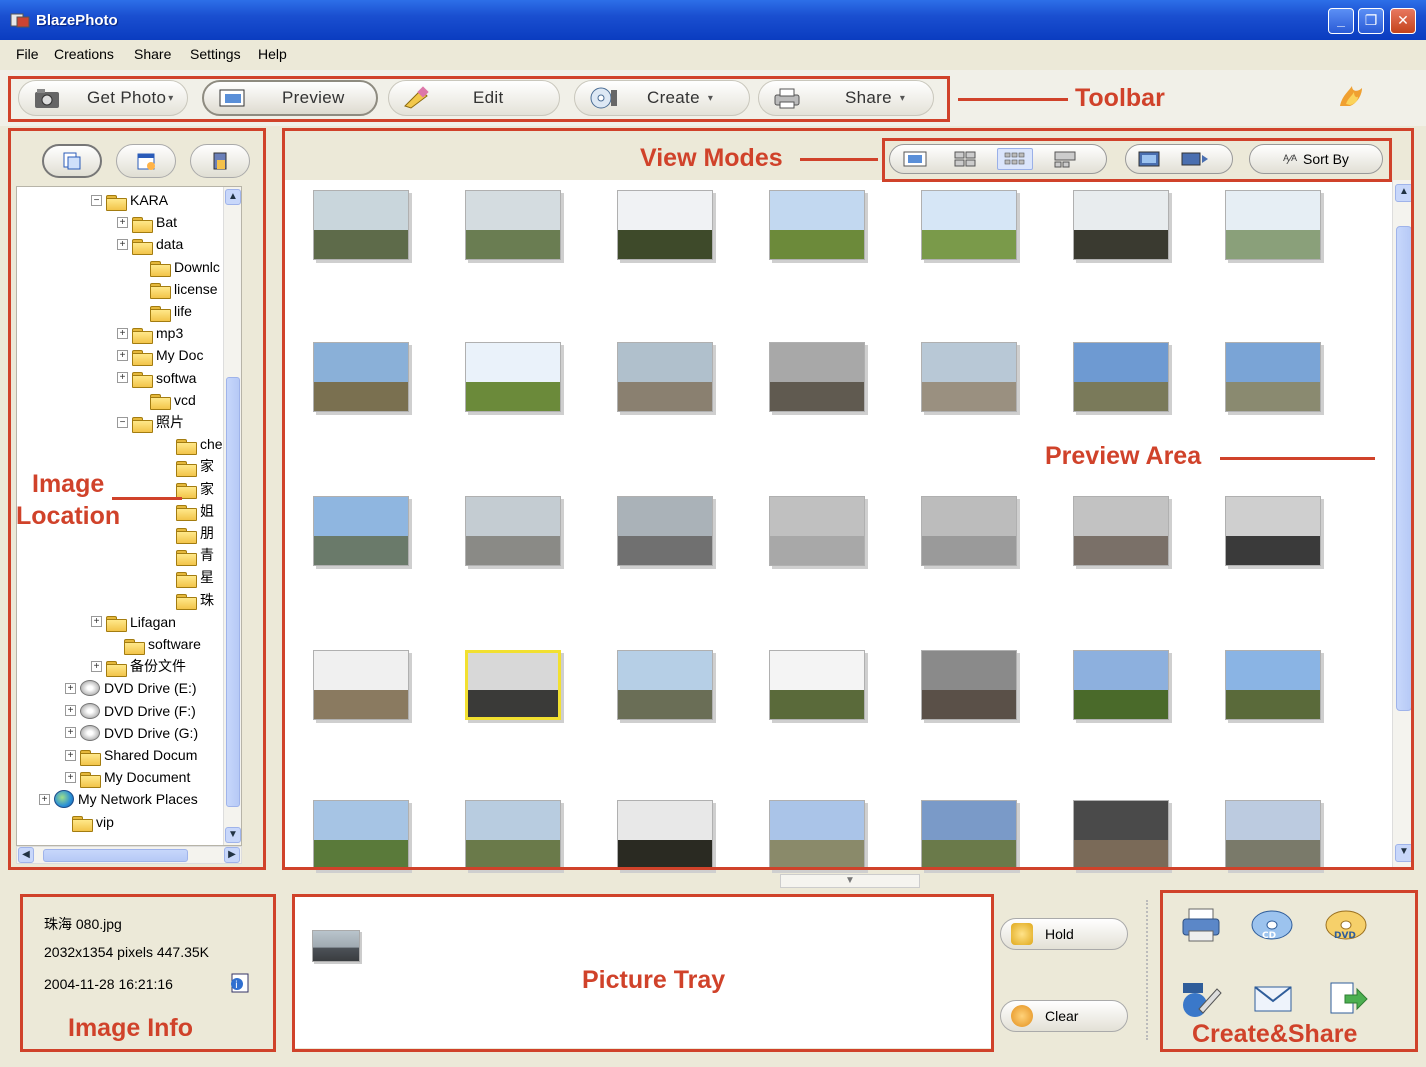 Image resolution: width=1426 pixels, height=1067 pixels. Describe the element at coordinates (1149, 159) in the screenshot. I see `fullscreen-button` at that location.